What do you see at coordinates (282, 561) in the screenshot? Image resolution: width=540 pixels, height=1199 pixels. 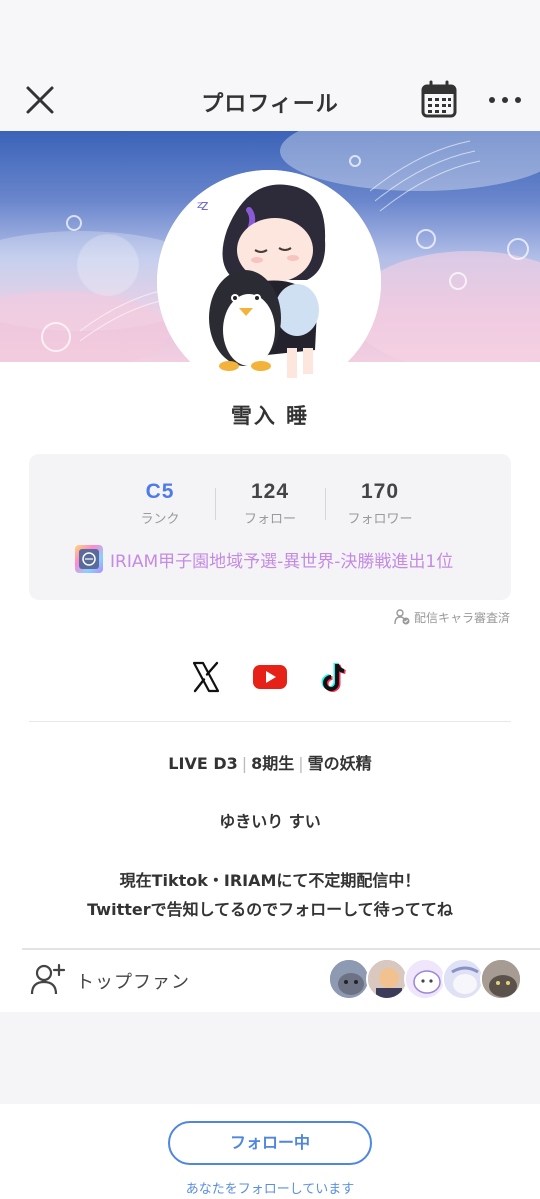 I see `award-text: IRIAM甲子園地域予選-異世界-決勝戦進出1位` at bounding box center [282, 561].